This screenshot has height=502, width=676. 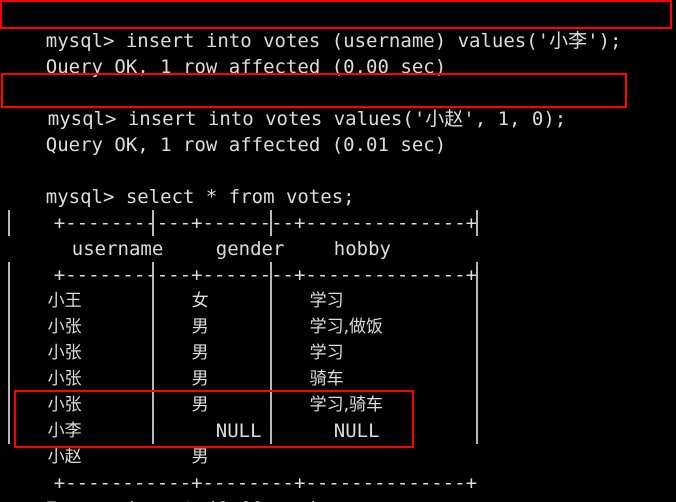 I want to click on table-row: 学习,做饭, so click(x=335, y=312).